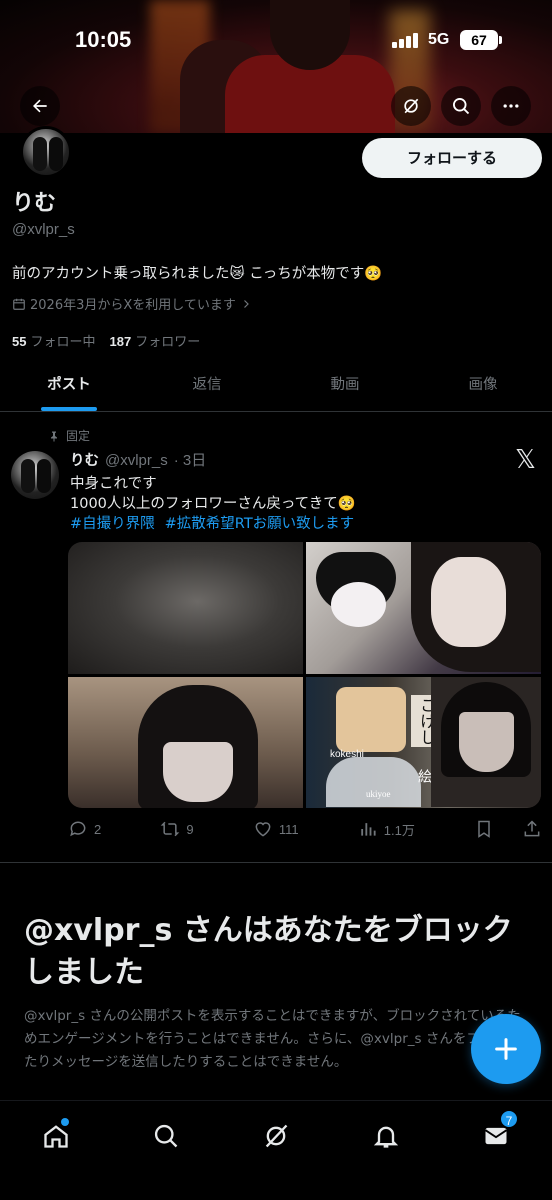 The width and height of the screenshot is (552, 1200). Describe the element at coordinates (452, 158) in the screenshot. I see `follow-button: フォローする` at that location.